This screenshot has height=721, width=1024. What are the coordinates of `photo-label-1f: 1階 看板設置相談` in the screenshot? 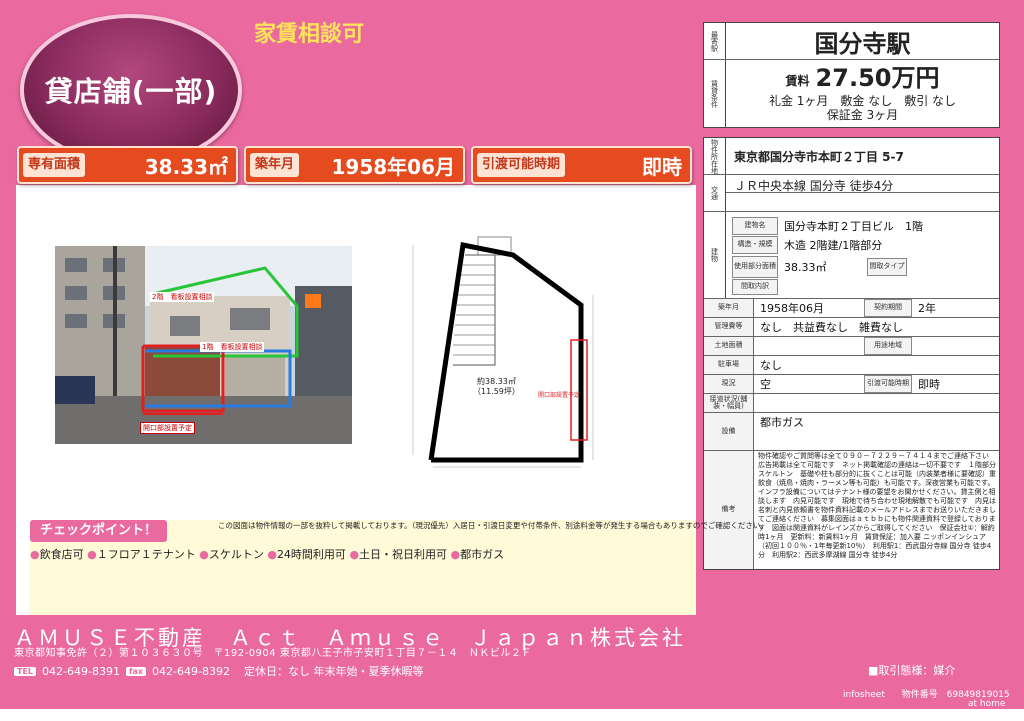 It's located at (232, 347).